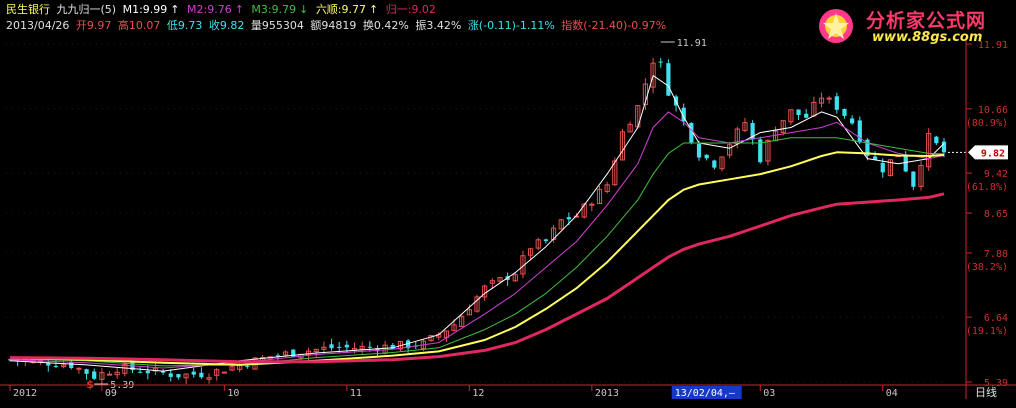  Describe the element at coordinates (926, 21) in the screenshot. I see `logo-title: 分析家公式网` at that location.